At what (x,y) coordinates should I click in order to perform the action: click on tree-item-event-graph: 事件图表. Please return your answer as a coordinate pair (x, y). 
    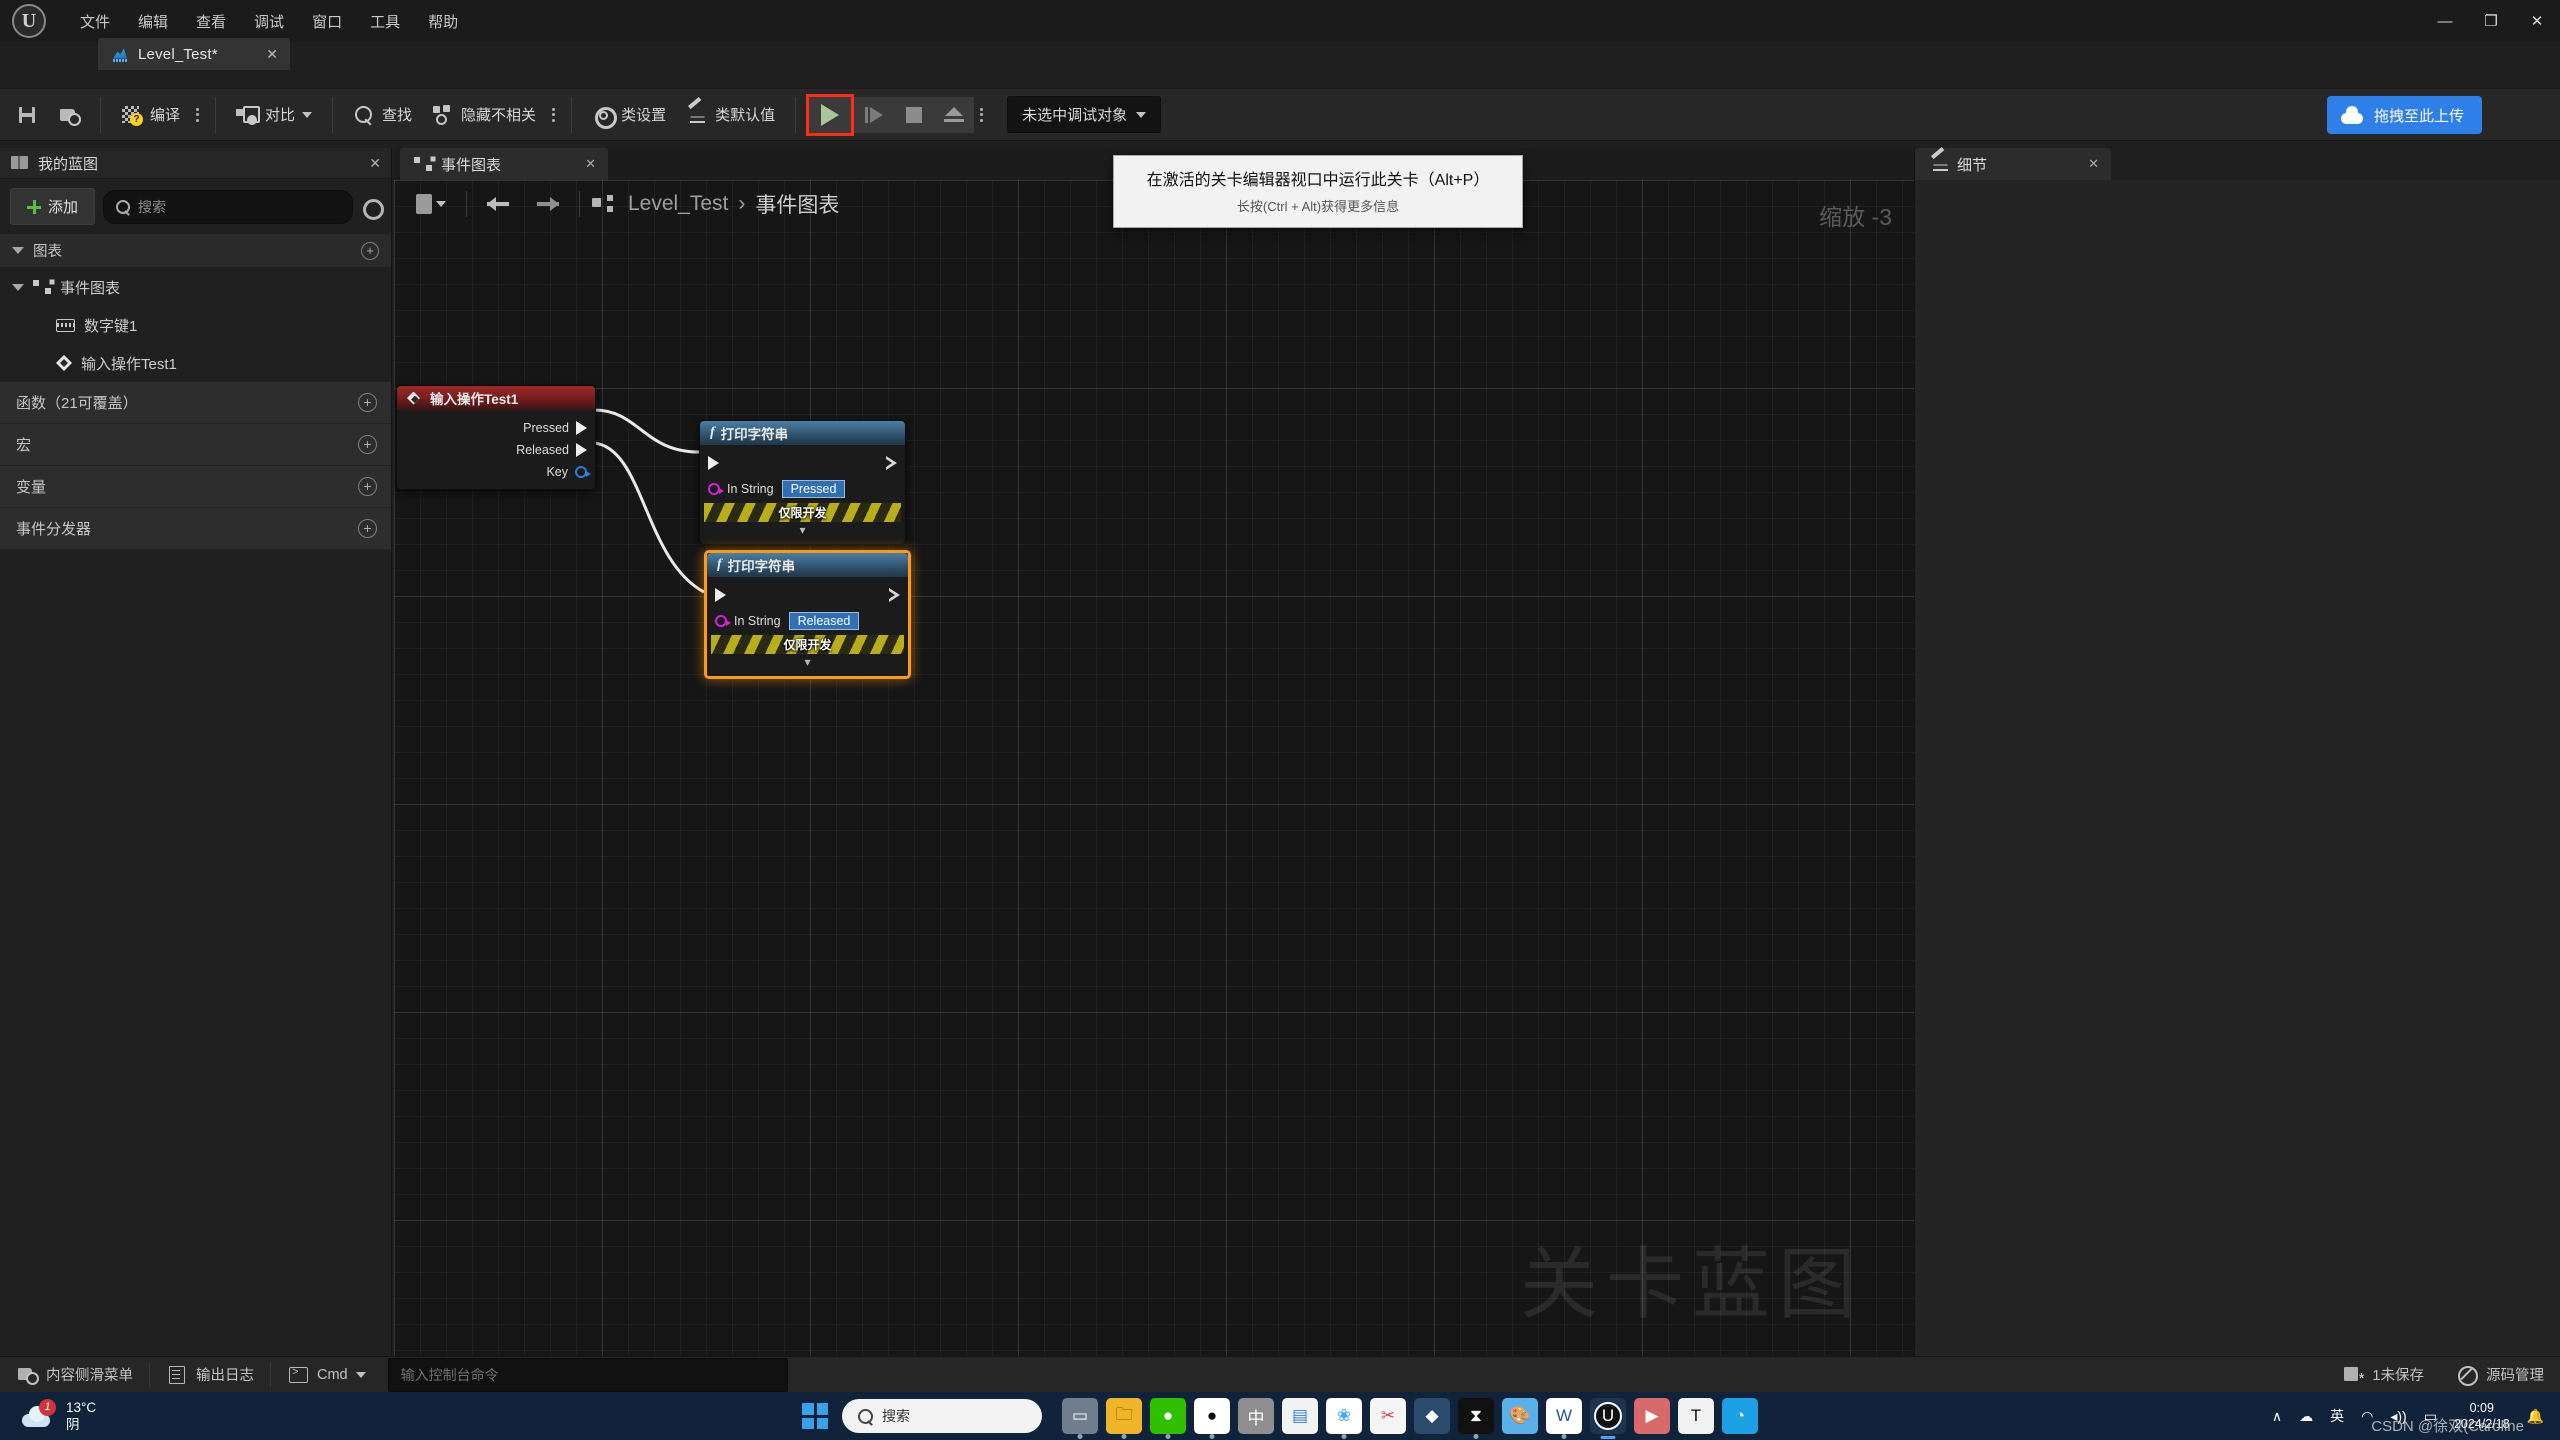
    Looking at the image, I should click on (195, 287).